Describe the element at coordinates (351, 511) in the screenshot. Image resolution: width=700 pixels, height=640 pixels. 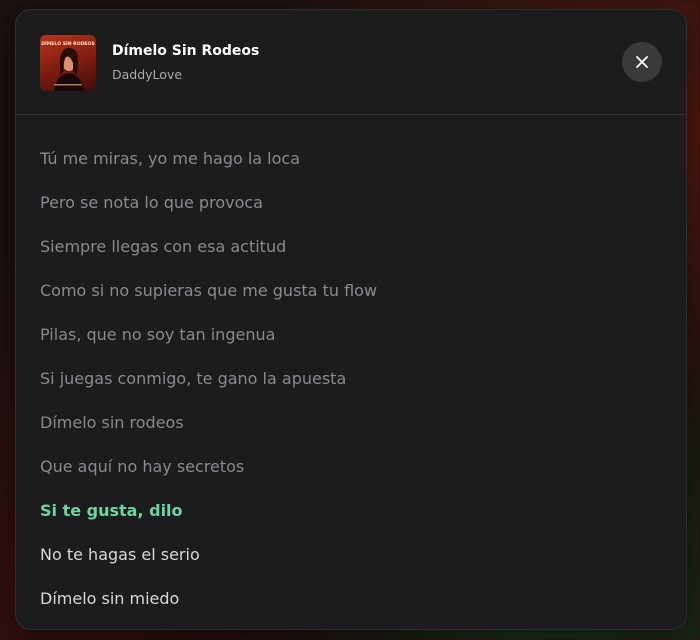
I see `lyric-line-active: Si te gusta, dilo` at that location.